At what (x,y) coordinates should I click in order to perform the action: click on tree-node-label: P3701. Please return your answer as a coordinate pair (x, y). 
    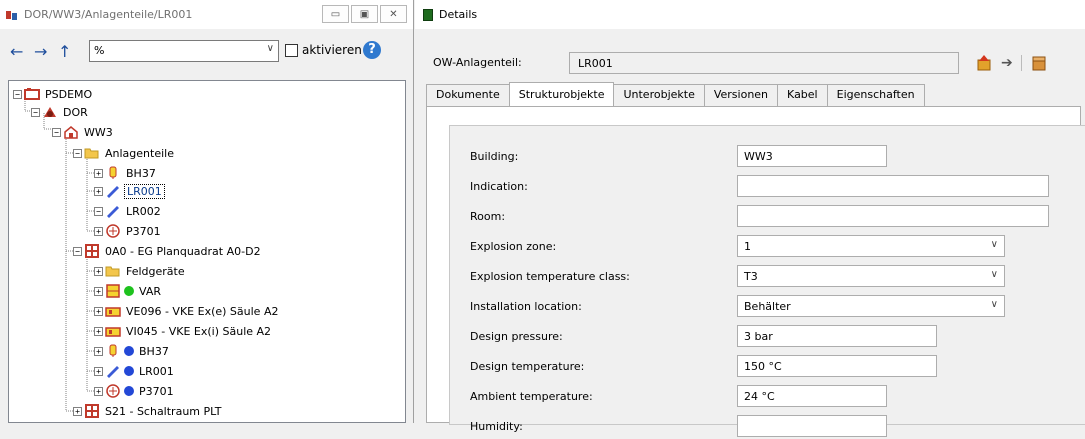
    Looking at the image, I should click on (156, 391).